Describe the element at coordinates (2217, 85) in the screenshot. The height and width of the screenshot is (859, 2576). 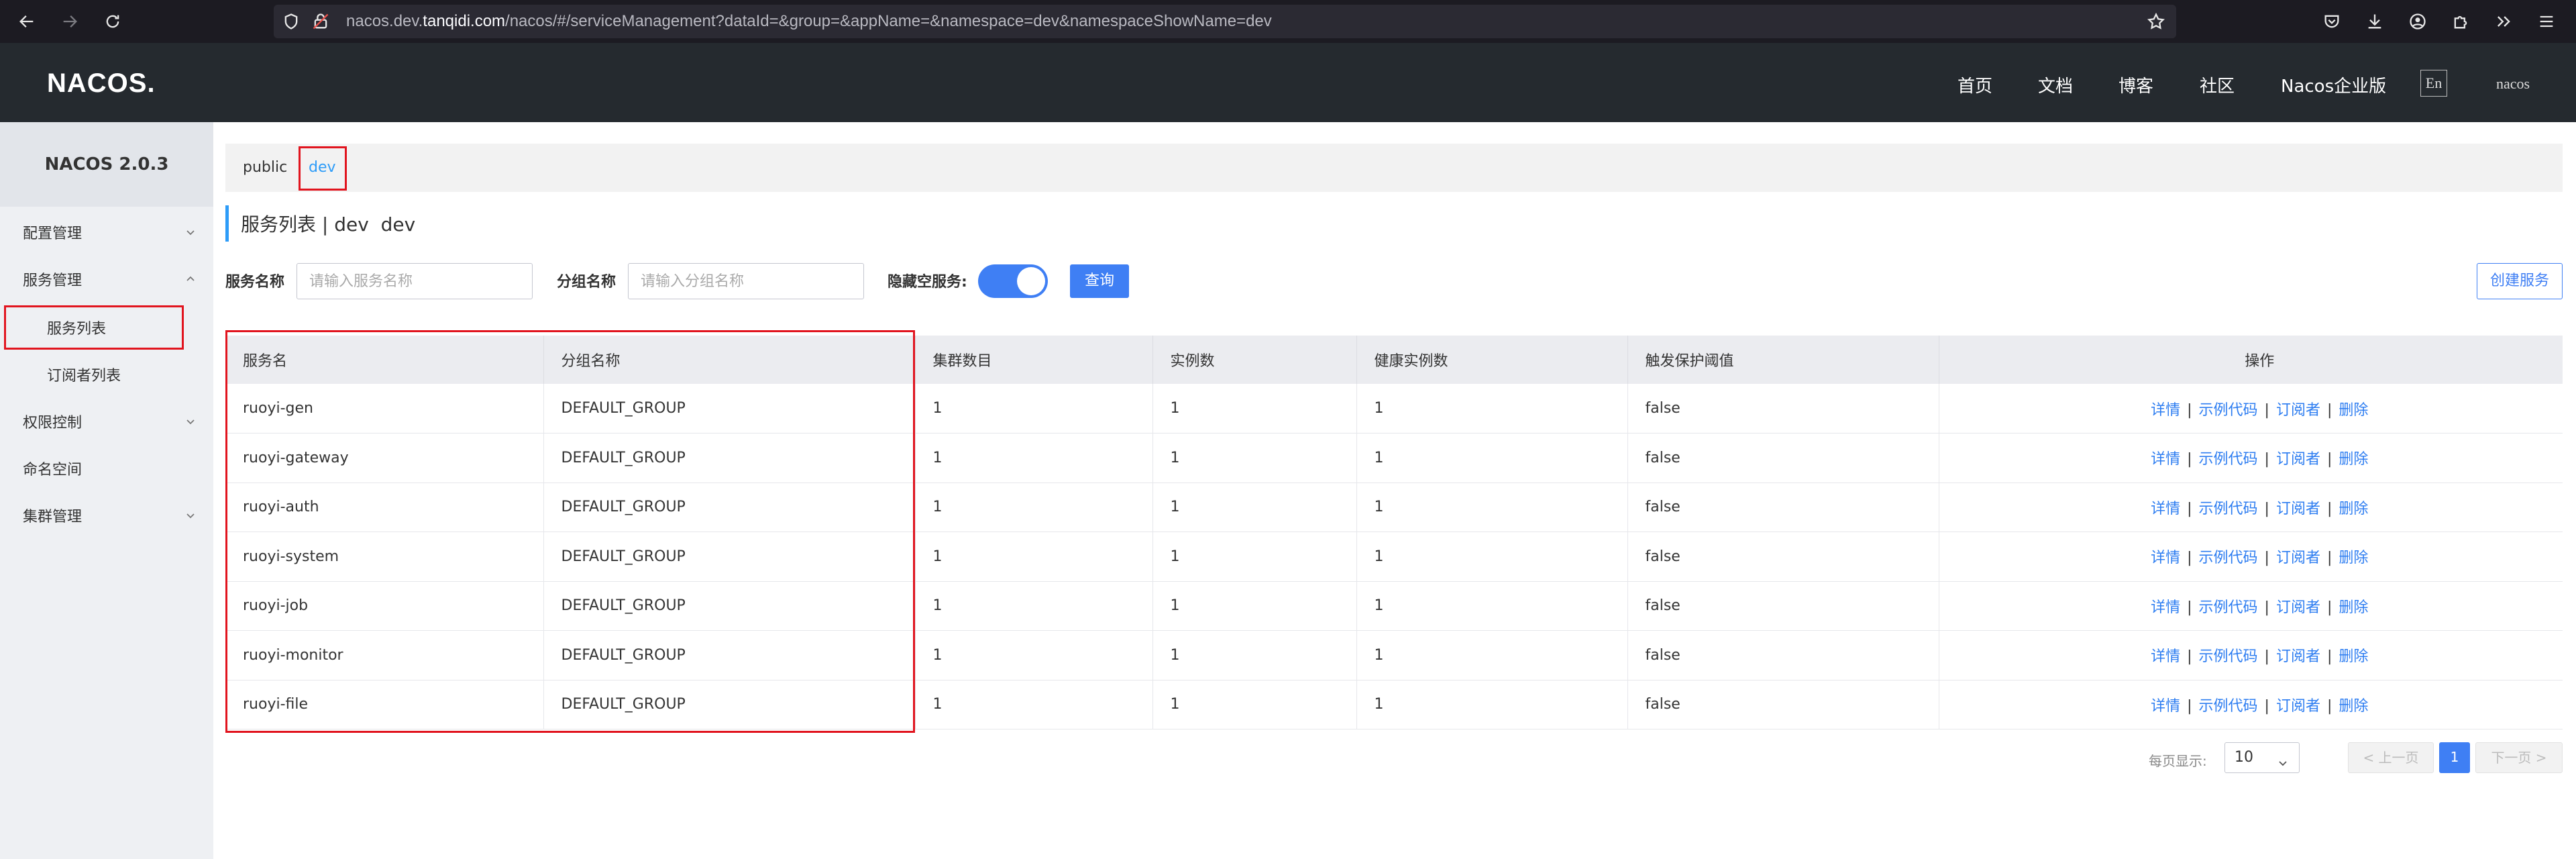
I see `nav-community: 社区` at that location.